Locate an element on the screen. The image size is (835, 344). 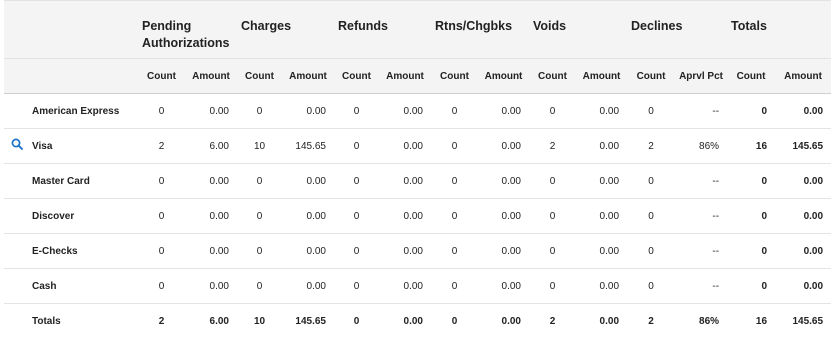
charges-amount: 145.65 is located at coordinates (308, 146).